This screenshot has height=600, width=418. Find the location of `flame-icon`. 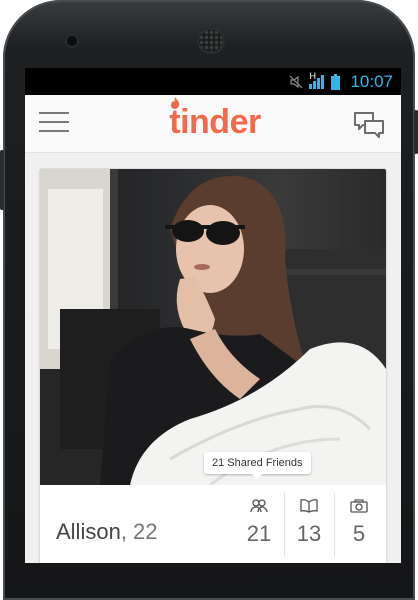

flame-icon is located at coordinates (175, 103).